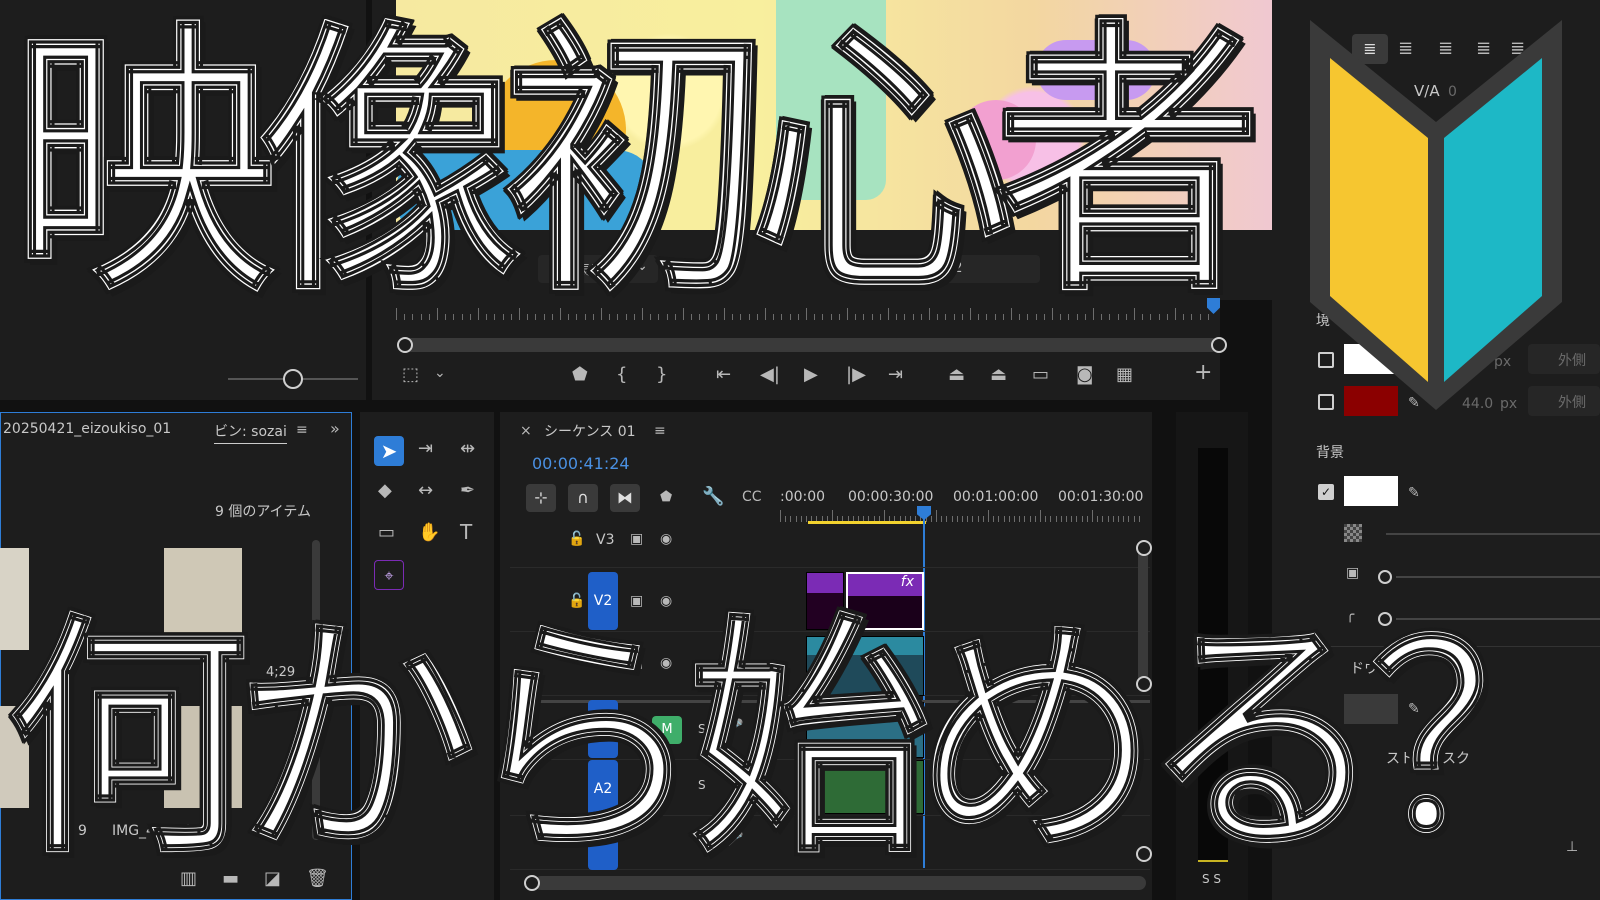  Describe the element at coordinates (87, 429) in the screenshot. I see `project-name: 20250421_eizoukiso_01` at that location.